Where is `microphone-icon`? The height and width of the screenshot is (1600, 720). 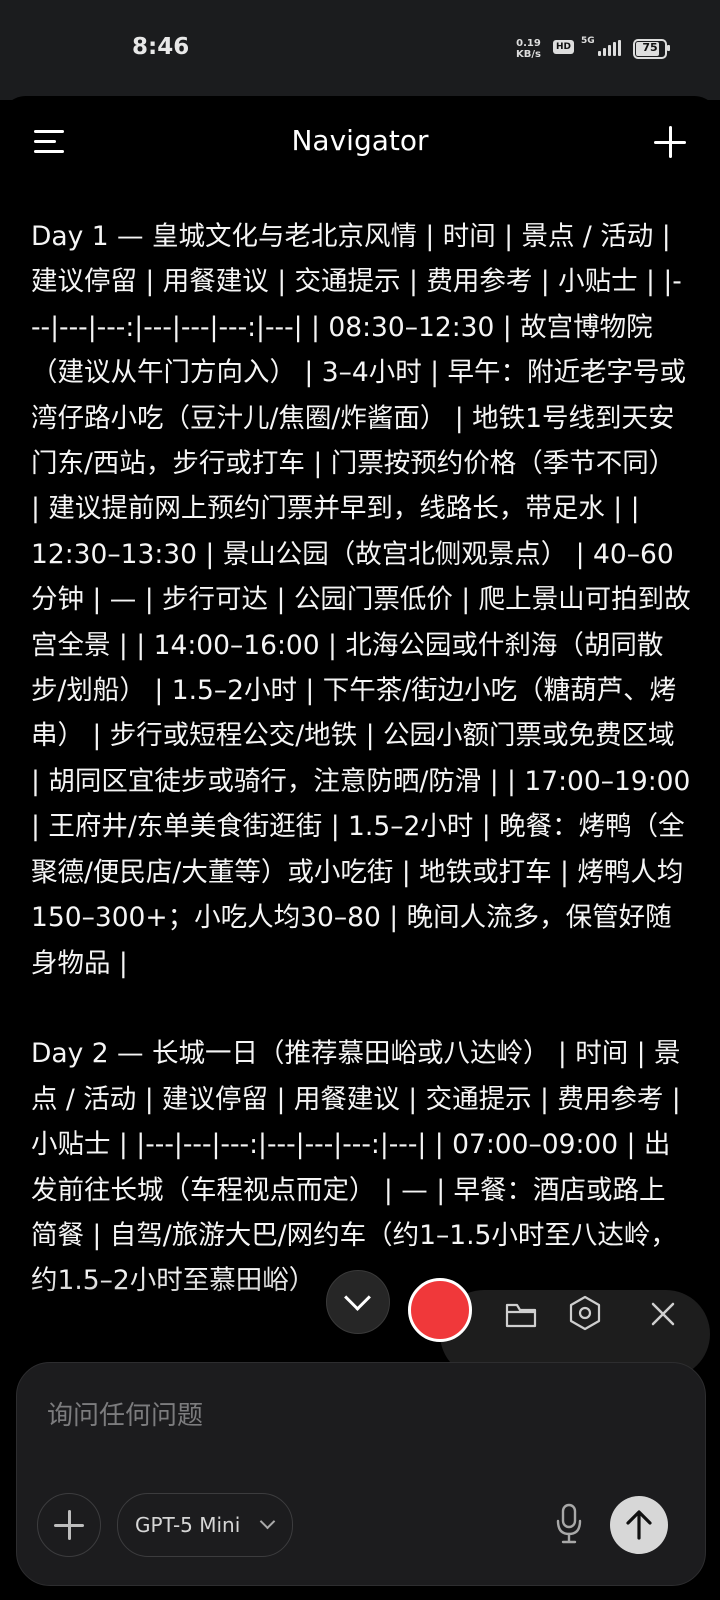 microphone-icon is located at coordinates (569, 1524).